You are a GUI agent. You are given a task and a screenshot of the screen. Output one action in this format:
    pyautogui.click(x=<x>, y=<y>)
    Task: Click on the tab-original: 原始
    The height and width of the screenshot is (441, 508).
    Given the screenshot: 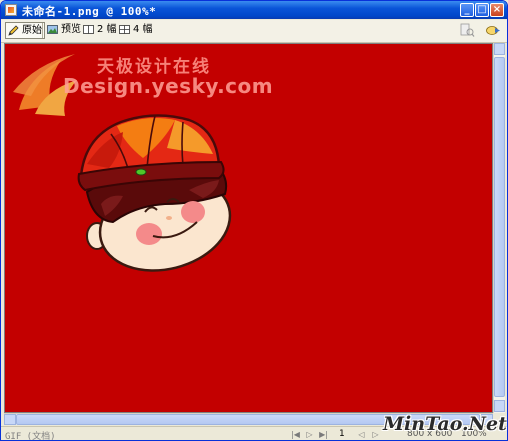 What is the action you would take?
    pyautogui.click(x=25, y=30)
    